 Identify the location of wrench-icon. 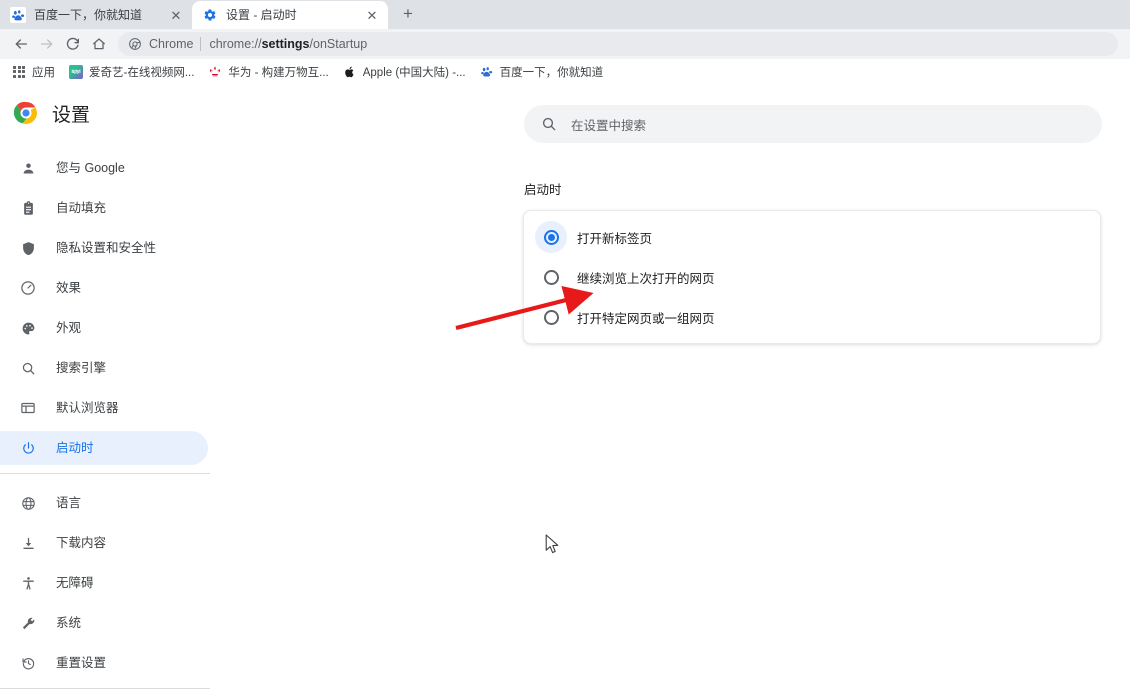
(28, 623).